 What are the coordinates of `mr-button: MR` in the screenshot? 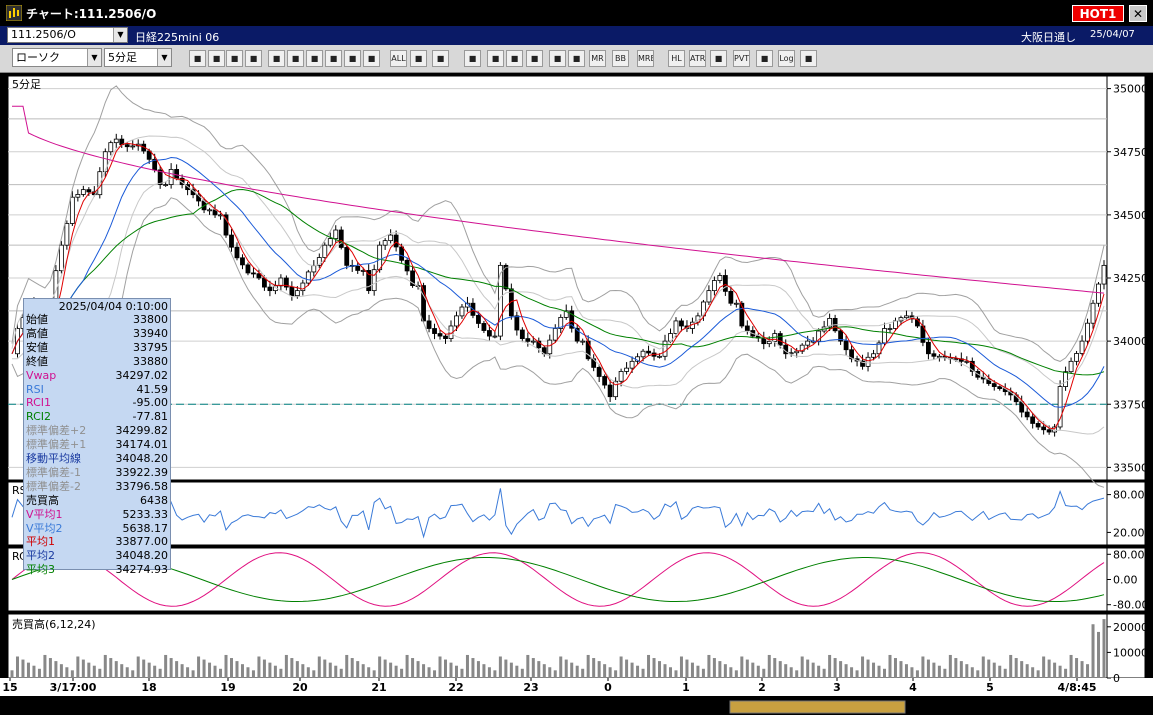 It's located at (597, 58).